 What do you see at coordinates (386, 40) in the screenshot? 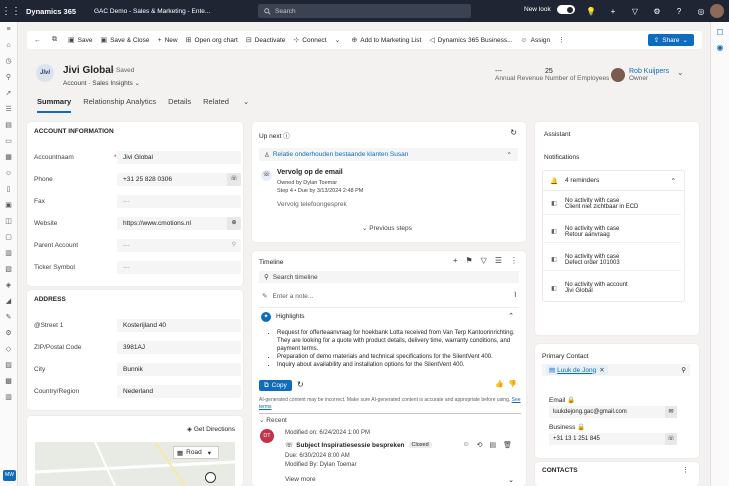
I see `add-marketing-button: ⊕ Add to Marketing List` at bounding box center [386, 40].